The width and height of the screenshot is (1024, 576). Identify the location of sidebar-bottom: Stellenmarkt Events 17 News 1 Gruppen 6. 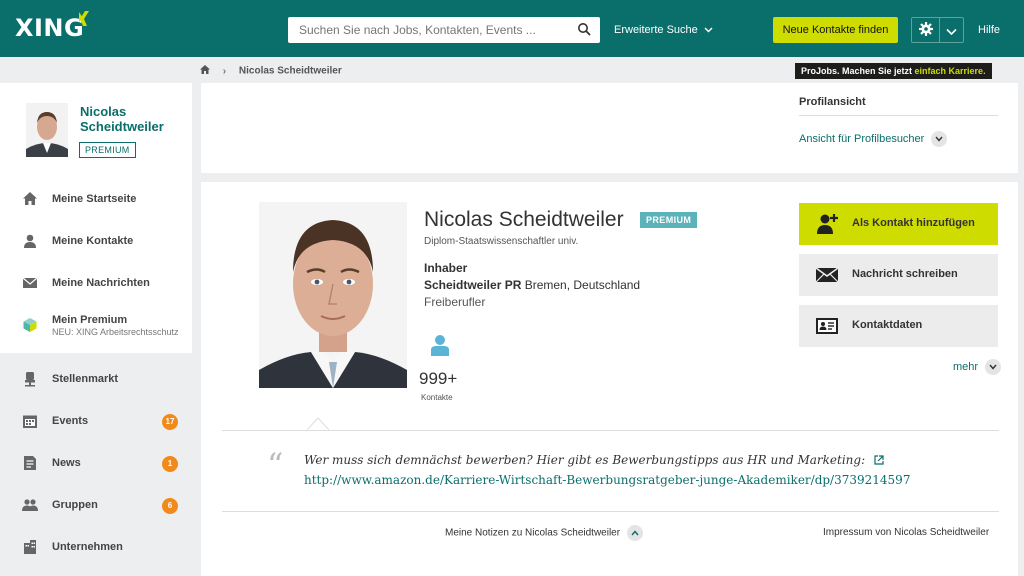
(96, 461).